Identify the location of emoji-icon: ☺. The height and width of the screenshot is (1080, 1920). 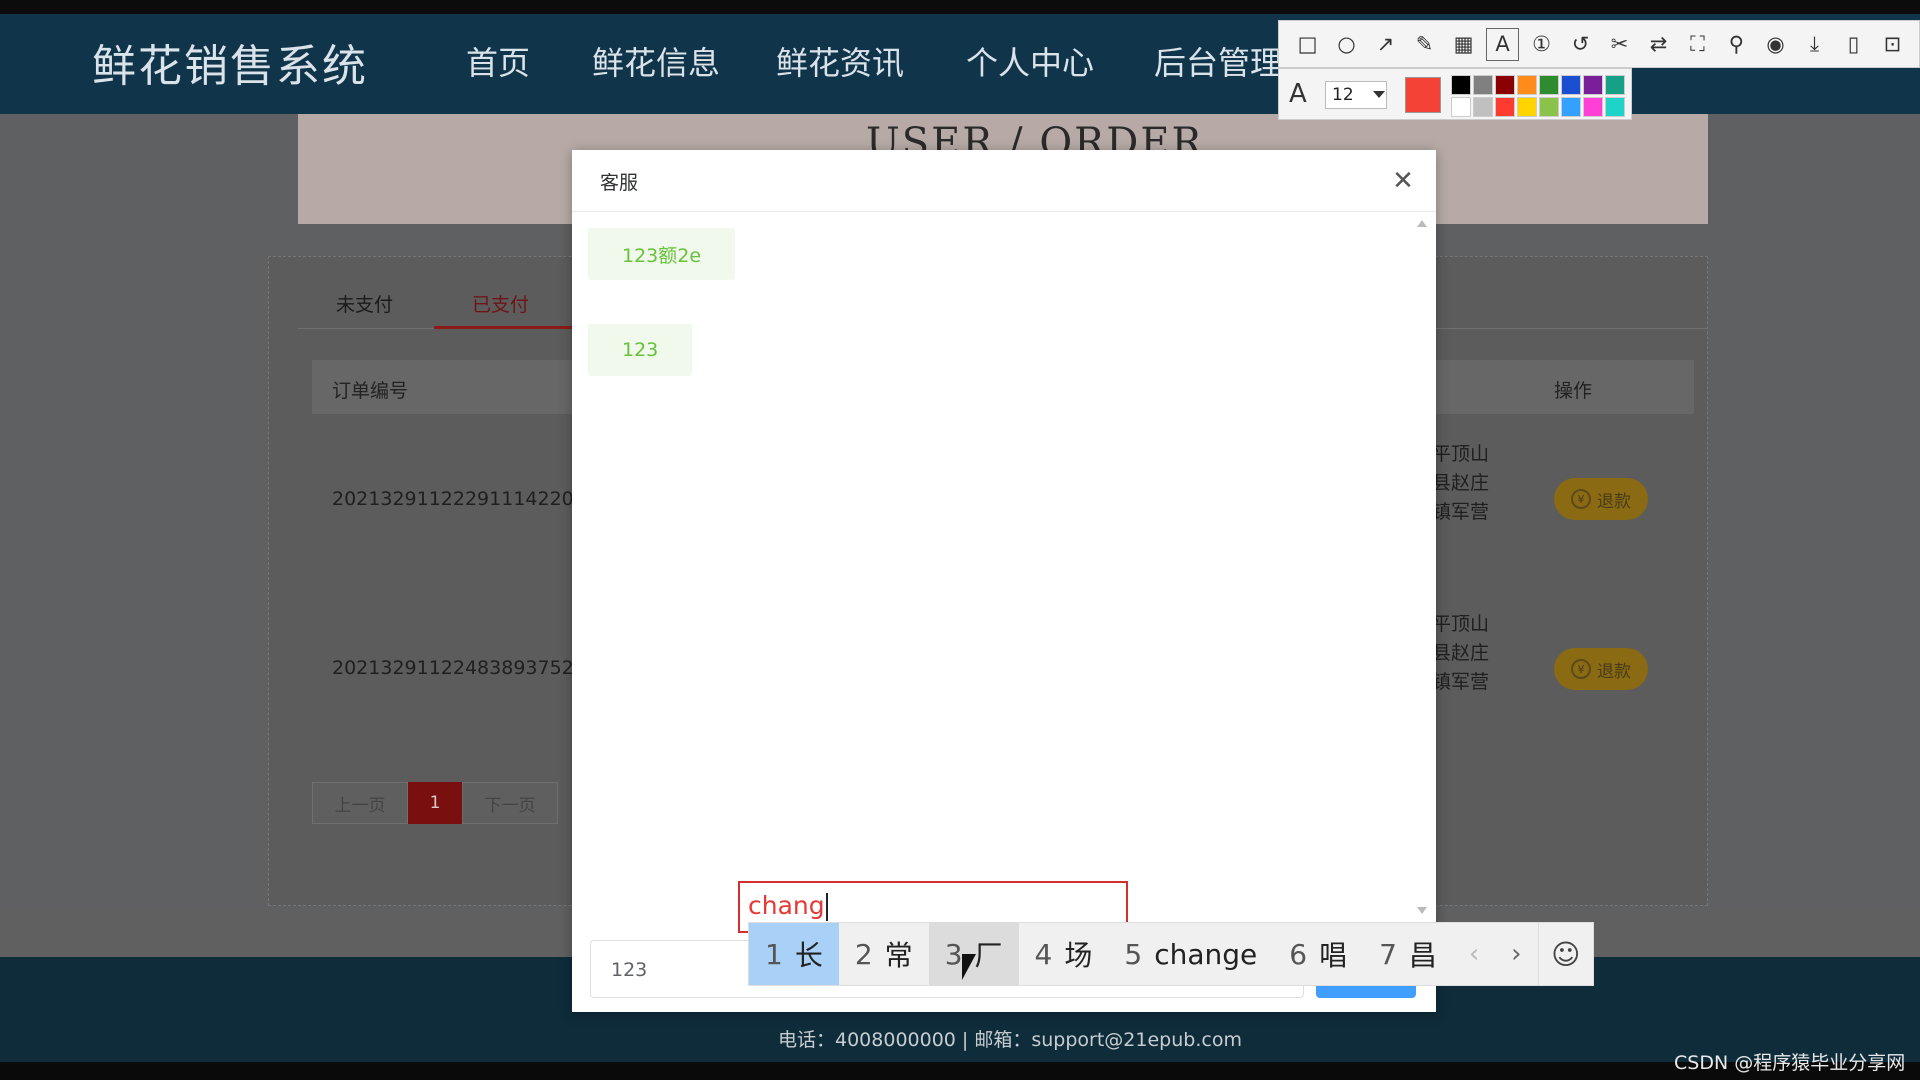
(1565, 954).